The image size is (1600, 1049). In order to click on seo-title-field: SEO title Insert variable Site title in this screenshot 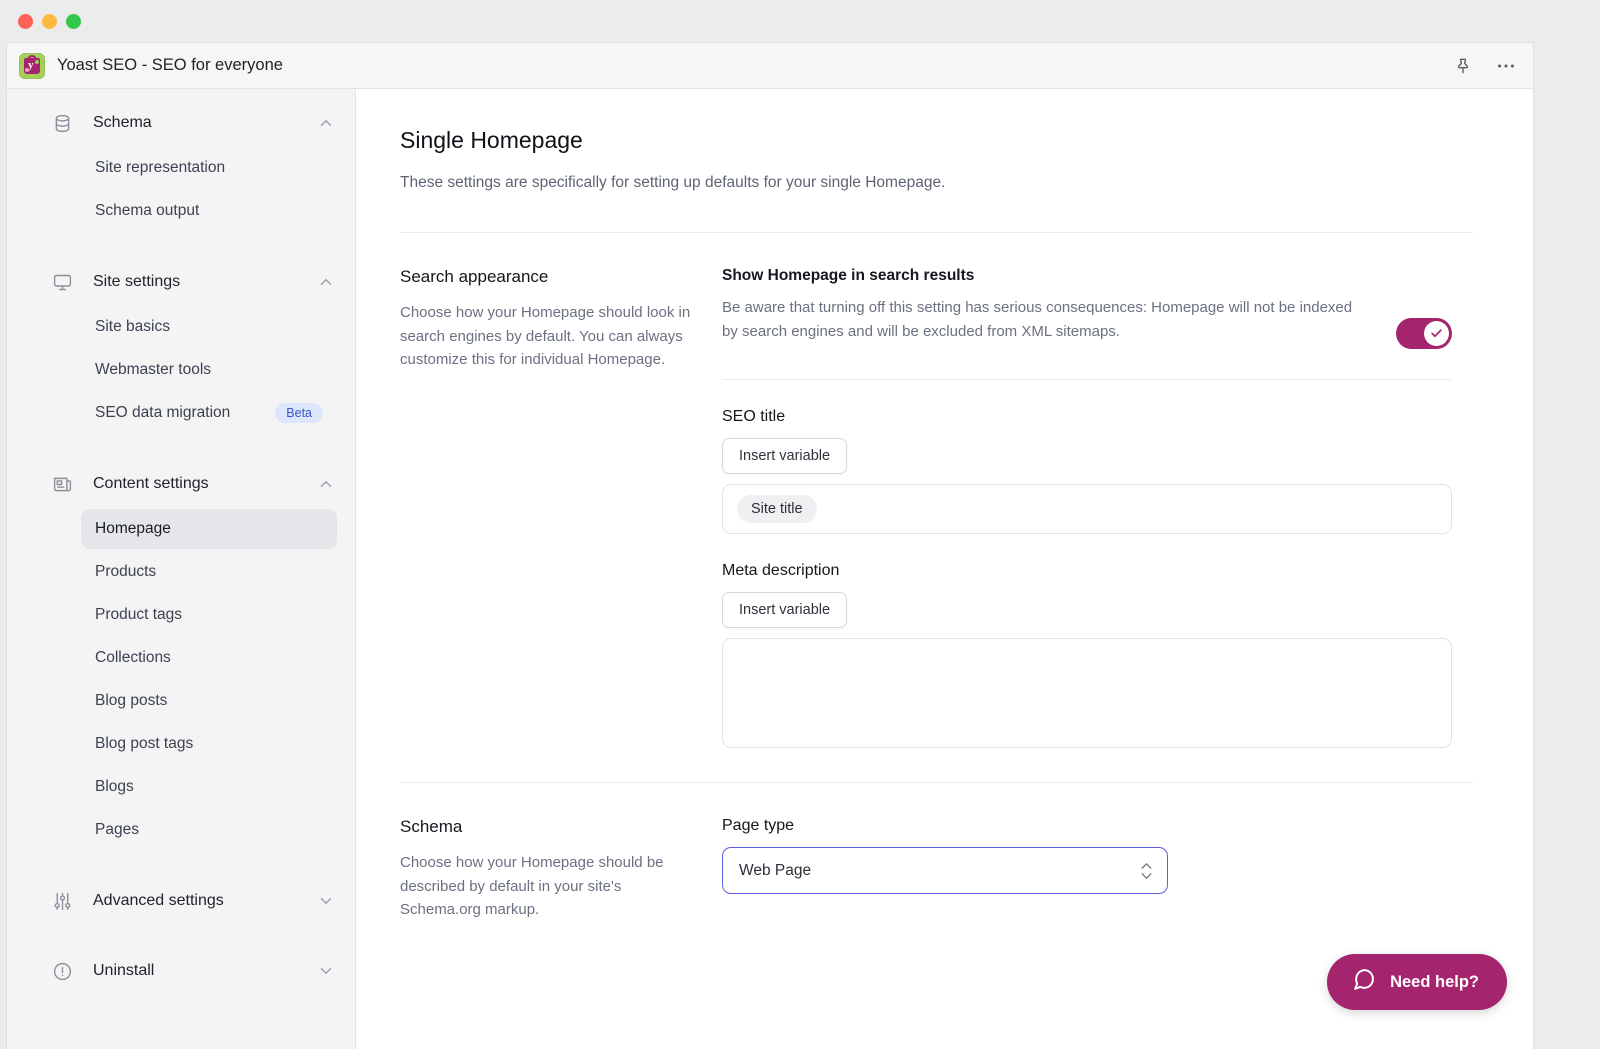, I will do `click(1087, 471)`.